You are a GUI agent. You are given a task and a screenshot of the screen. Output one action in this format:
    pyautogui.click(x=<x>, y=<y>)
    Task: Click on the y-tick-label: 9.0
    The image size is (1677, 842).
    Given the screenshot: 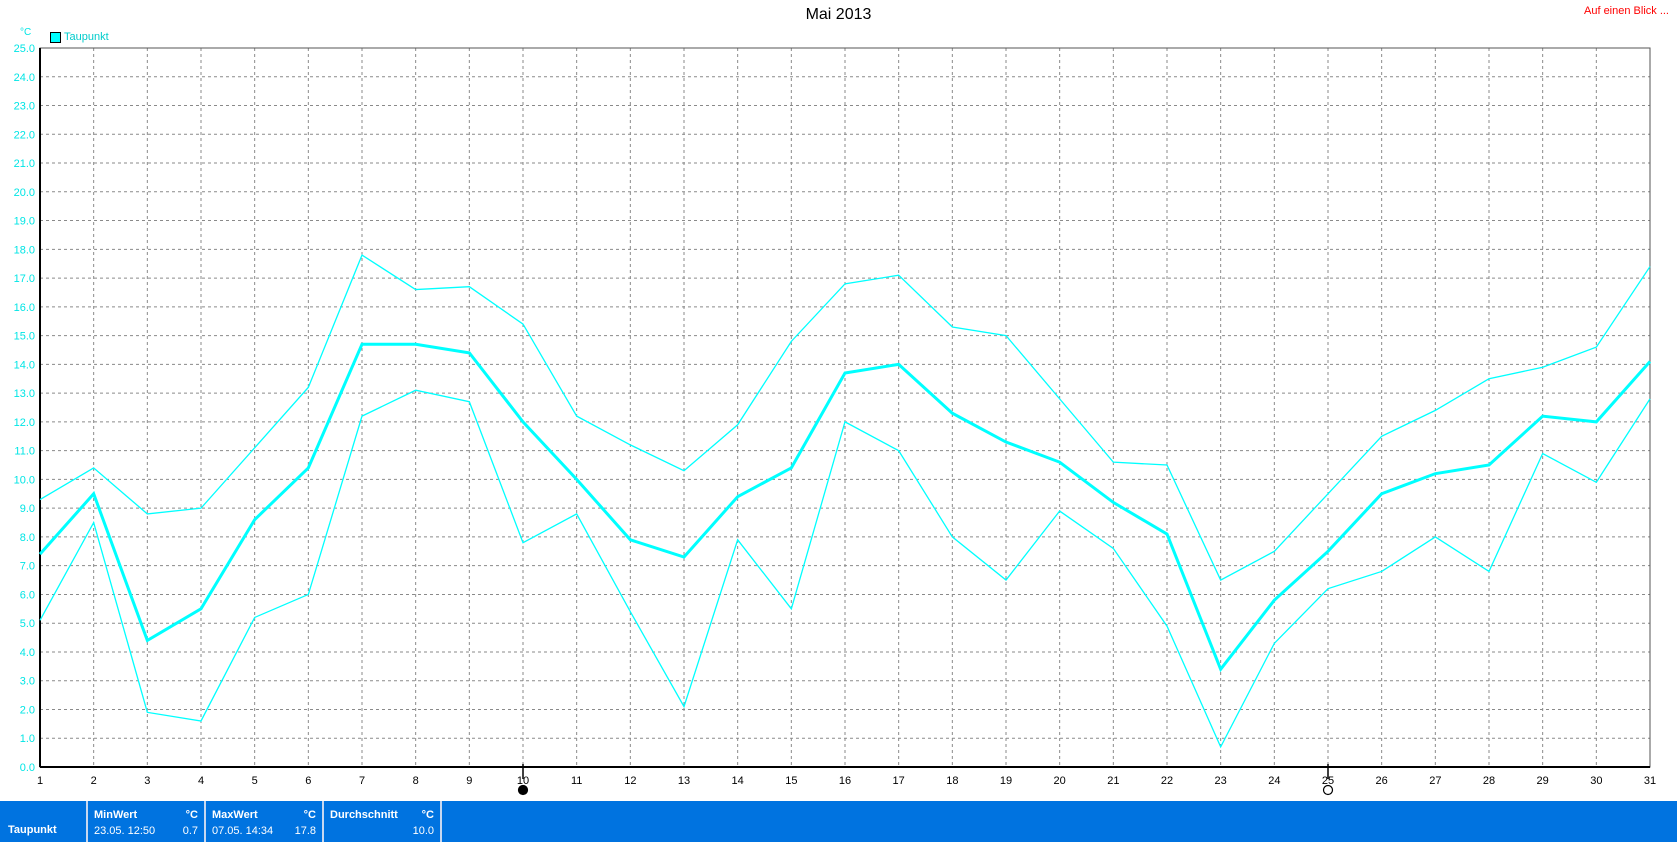 What is the action you would take?
    pyautogui.click(x=27, y=509)
    